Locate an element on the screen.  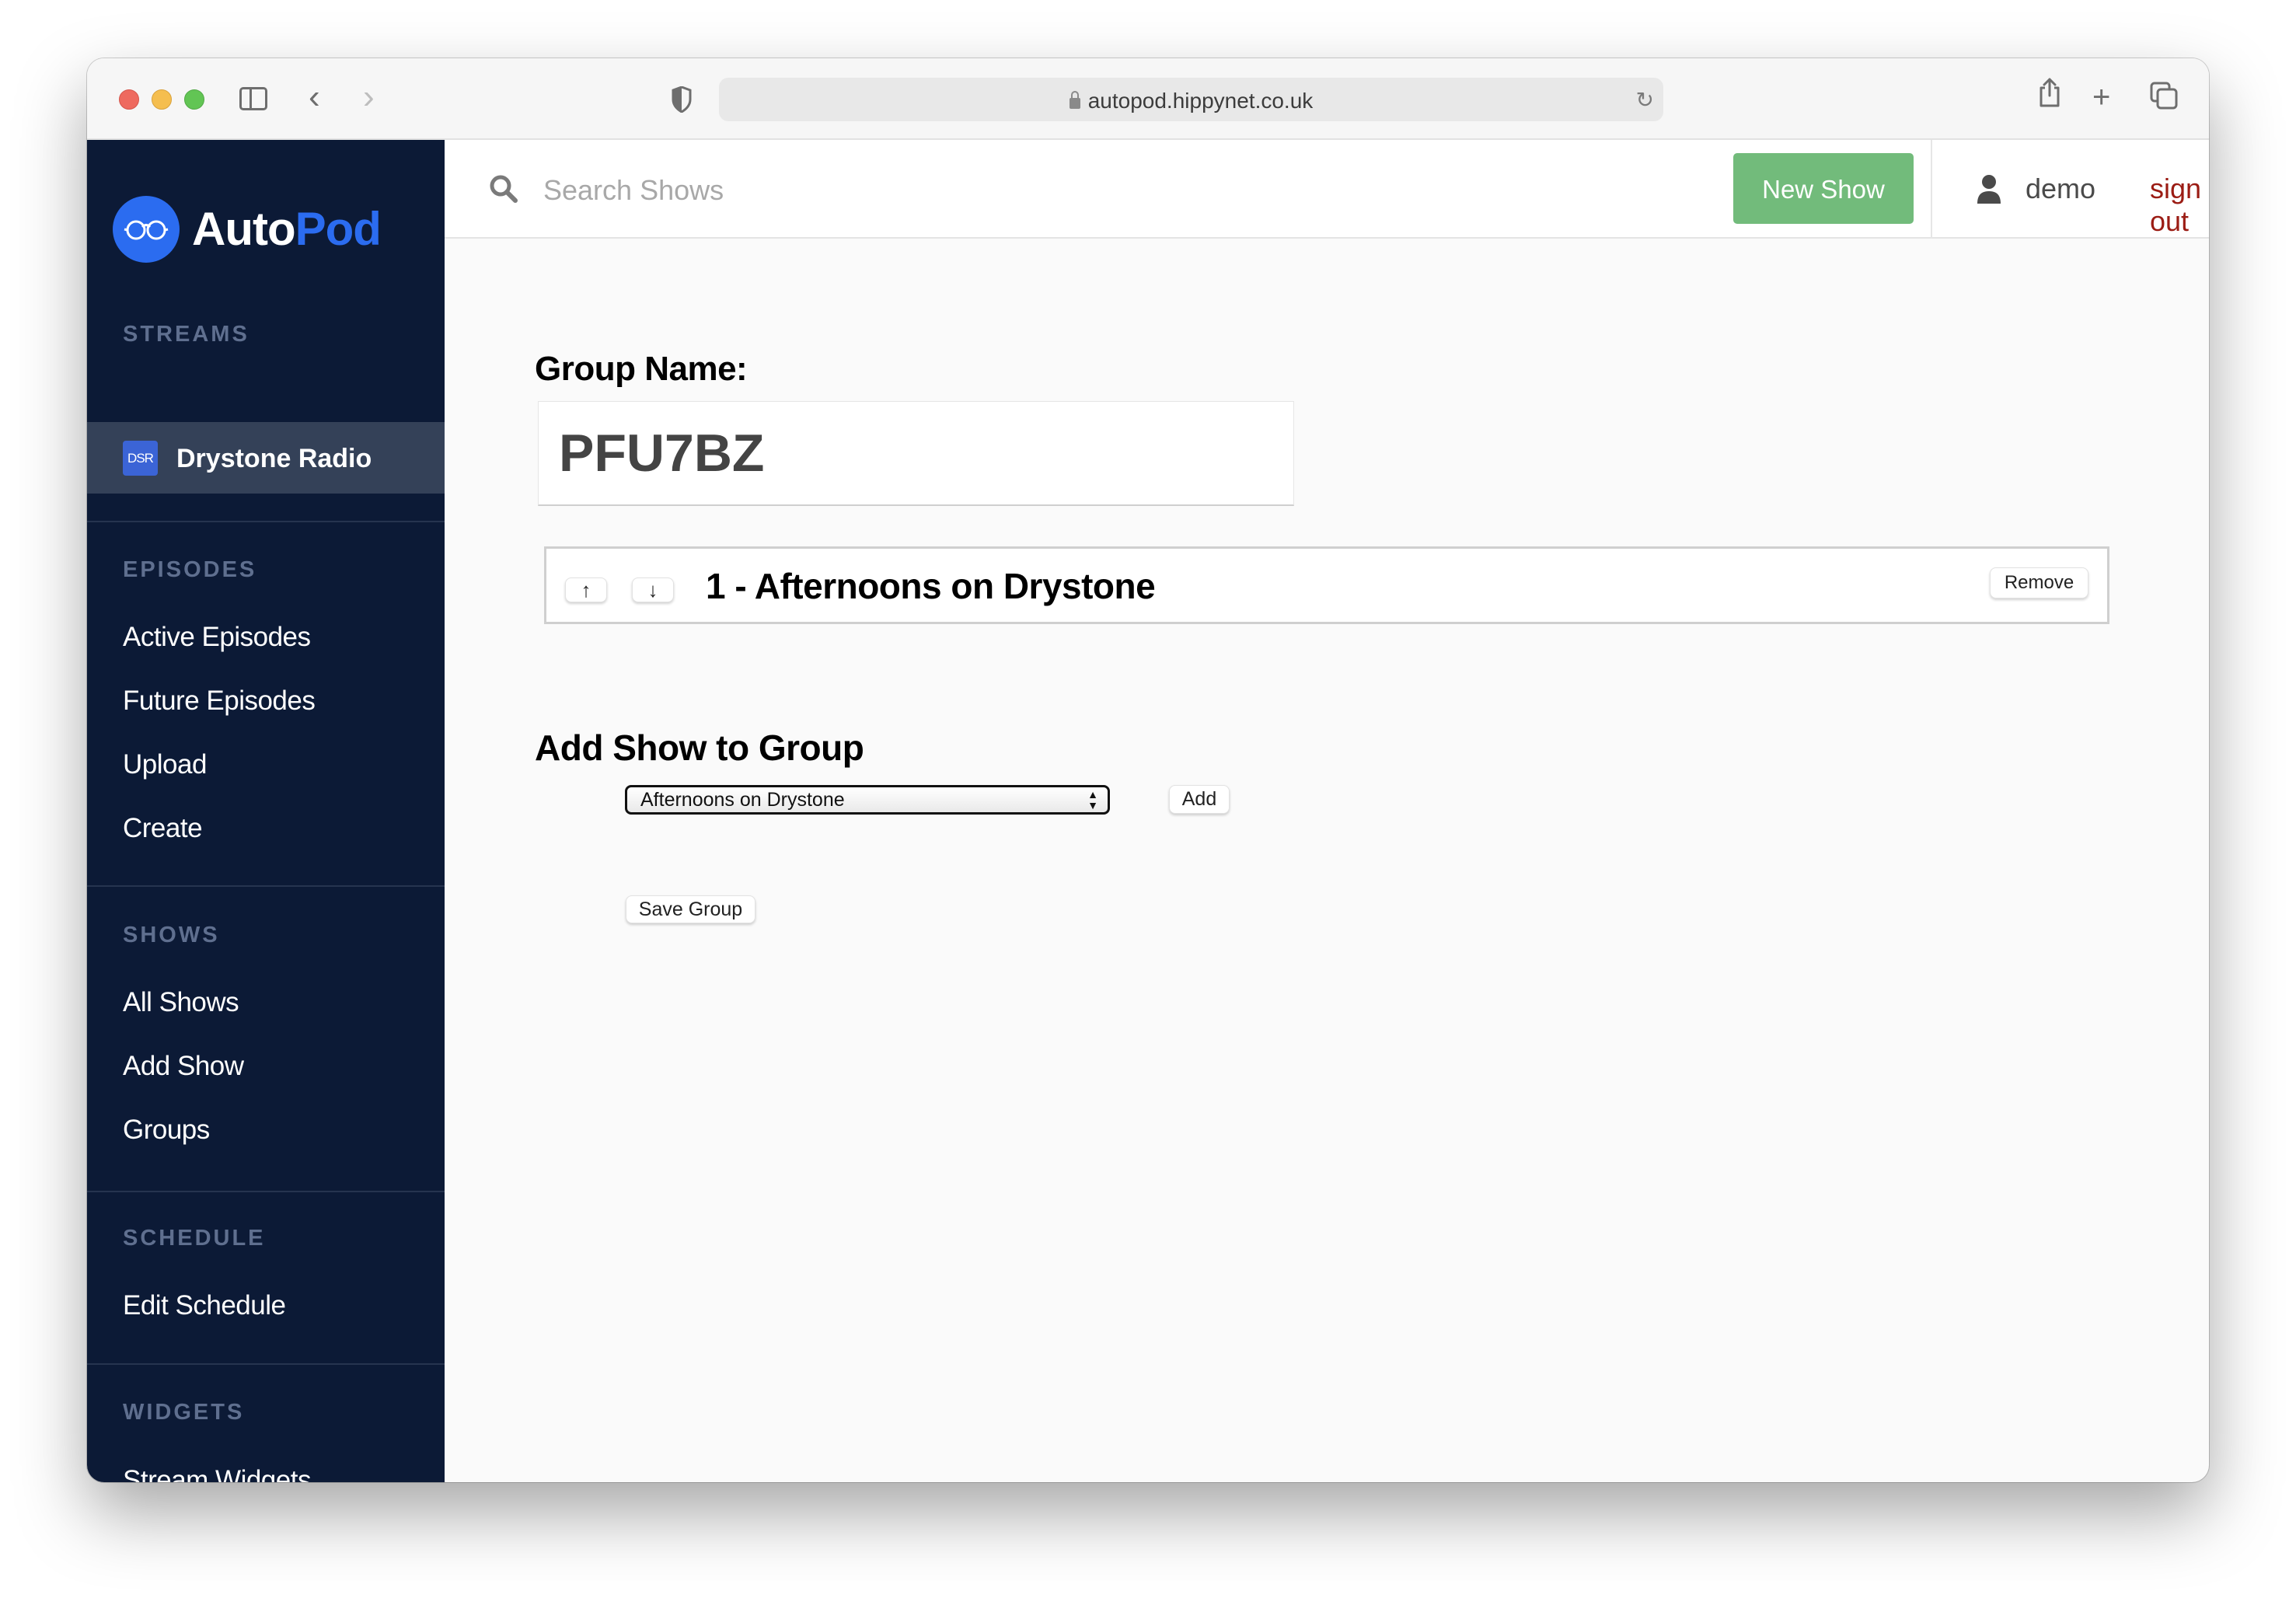
sidebar-item-create: Create is located at coordinates (163, 828).